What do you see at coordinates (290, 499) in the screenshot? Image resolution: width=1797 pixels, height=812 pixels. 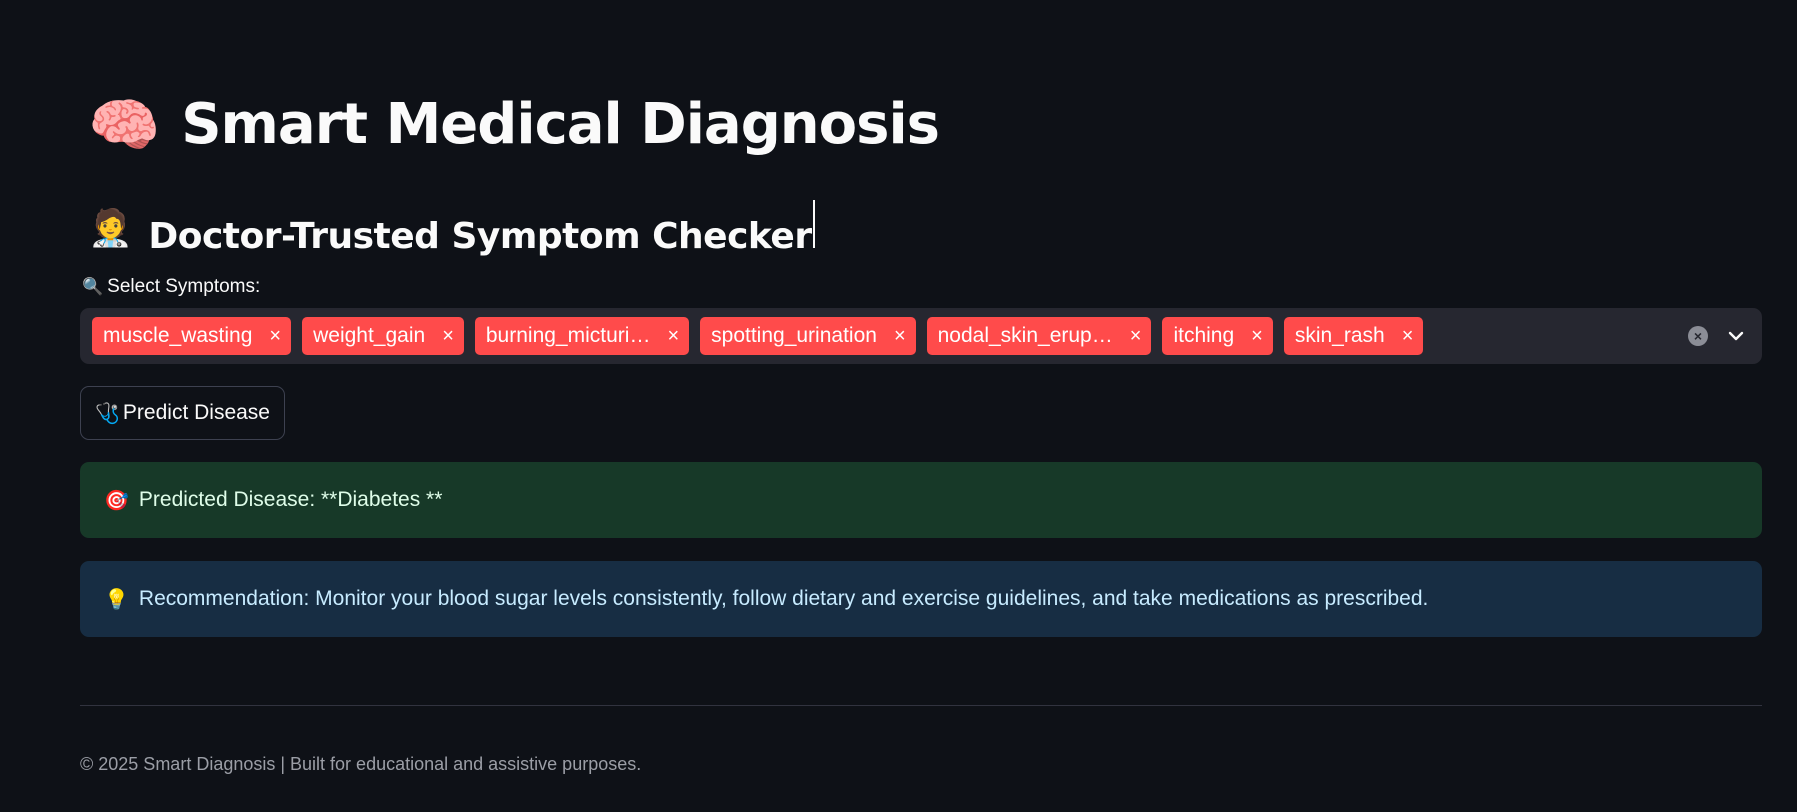 I see `prediction-text: Predicted Disease: **Diabetes **` at bounding box center [290, 499].